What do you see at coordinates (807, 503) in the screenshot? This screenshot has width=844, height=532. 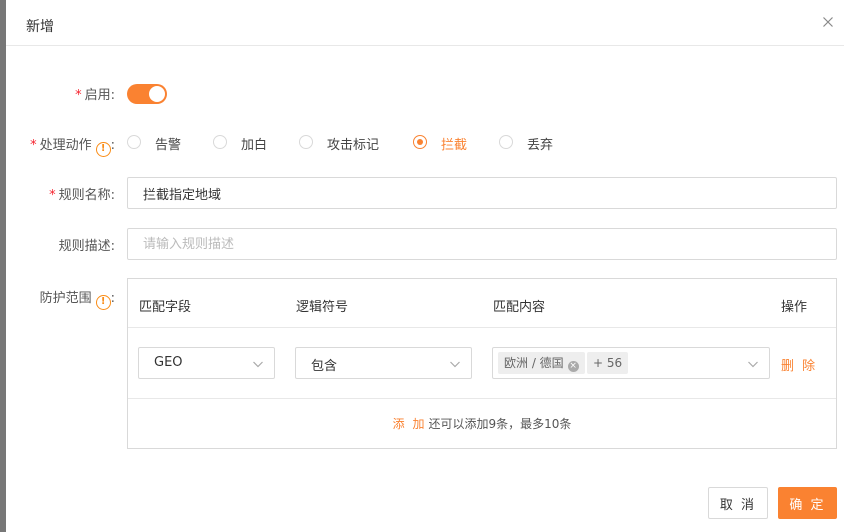 I see `confirm-button: 确 定` at bounding box center [807, 503].